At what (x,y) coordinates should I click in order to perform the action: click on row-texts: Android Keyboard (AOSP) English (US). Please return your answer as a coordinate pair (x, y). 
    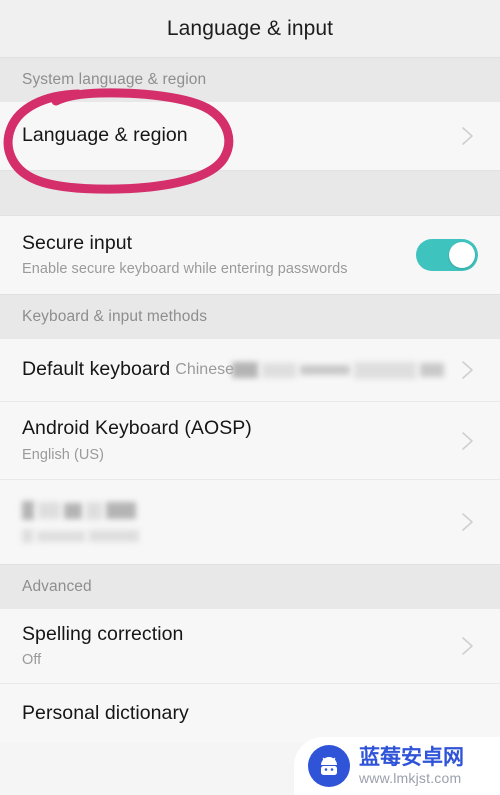
    Looking at the image, I should click on (240, 440).